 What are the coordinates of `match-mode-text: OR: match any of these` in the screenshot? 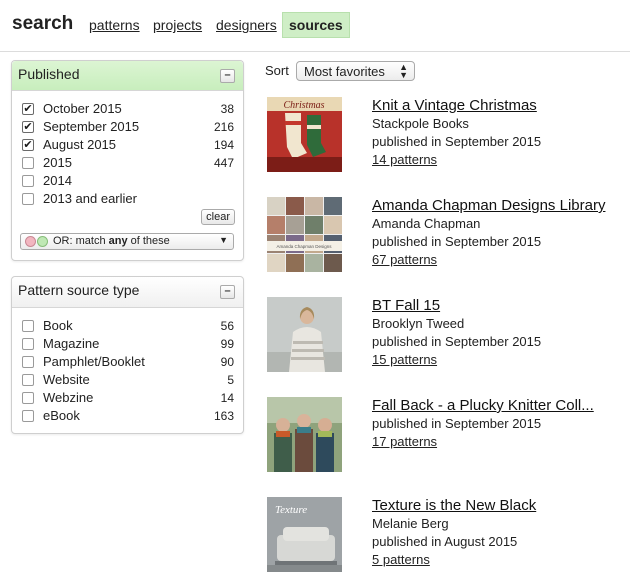 It's located at (111, 241).